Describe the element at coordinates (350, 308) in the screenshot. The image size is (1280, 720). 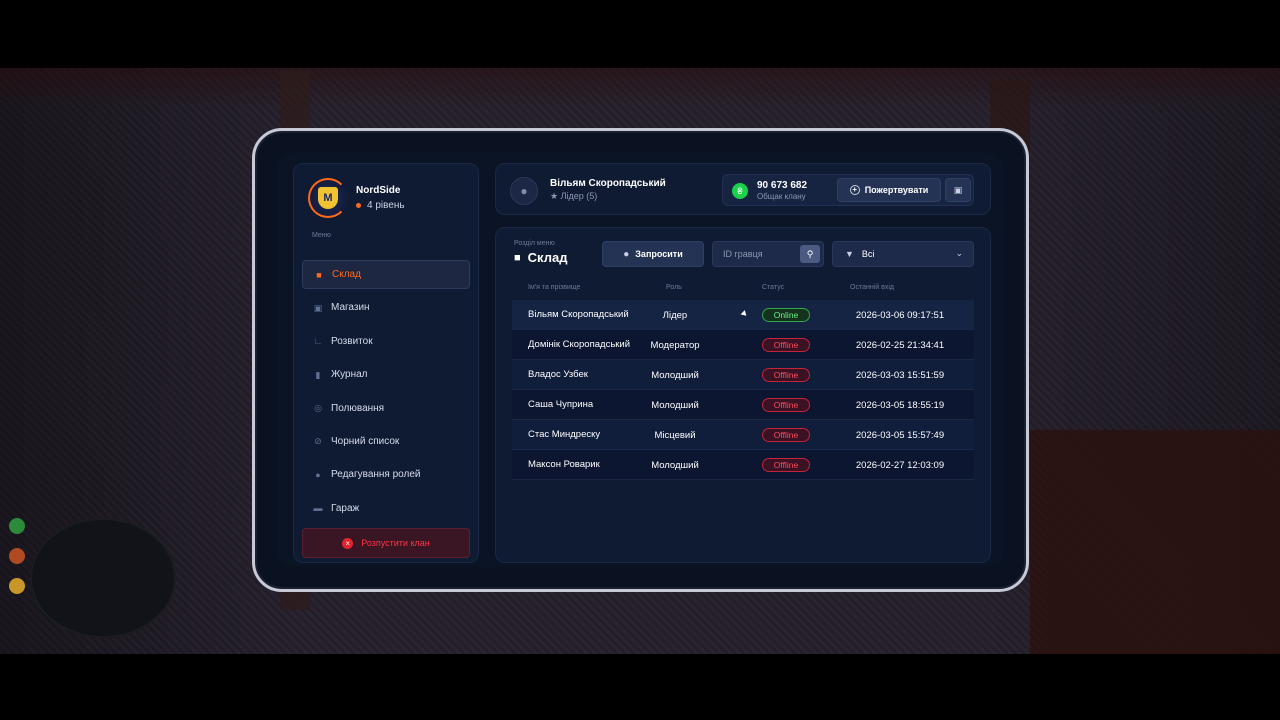
I see `sidebar-item-label: Магазин` at that location.